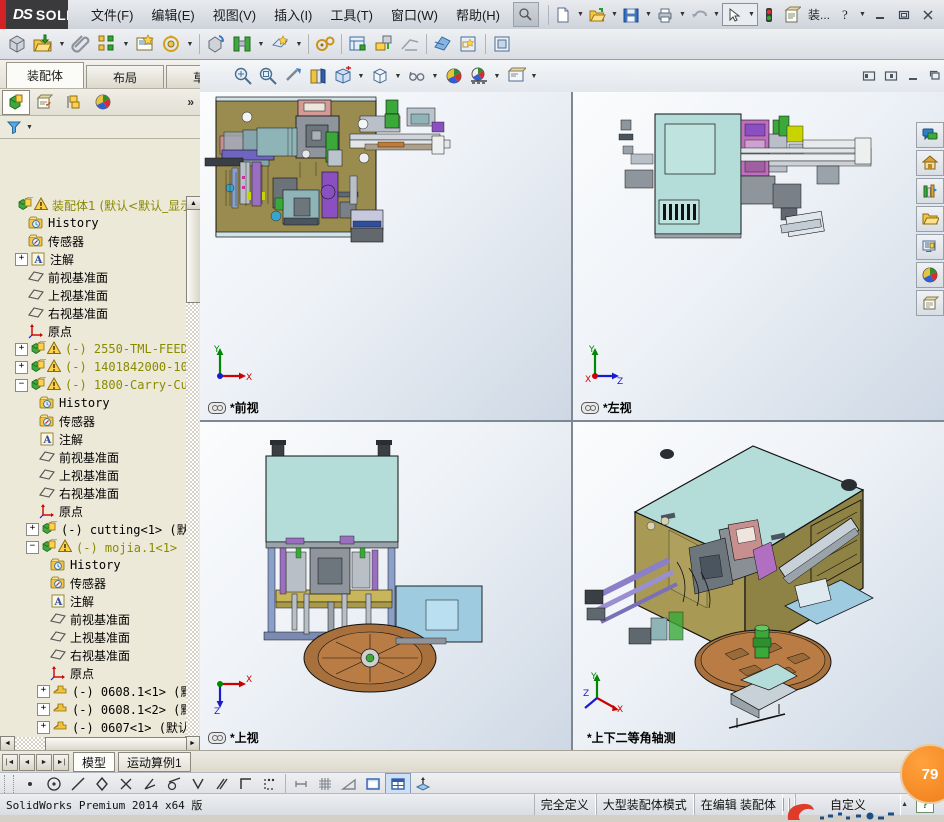  Describe the element at coordinates (869, 76) in the screenshot. I see `tile-left-icon` at that location.